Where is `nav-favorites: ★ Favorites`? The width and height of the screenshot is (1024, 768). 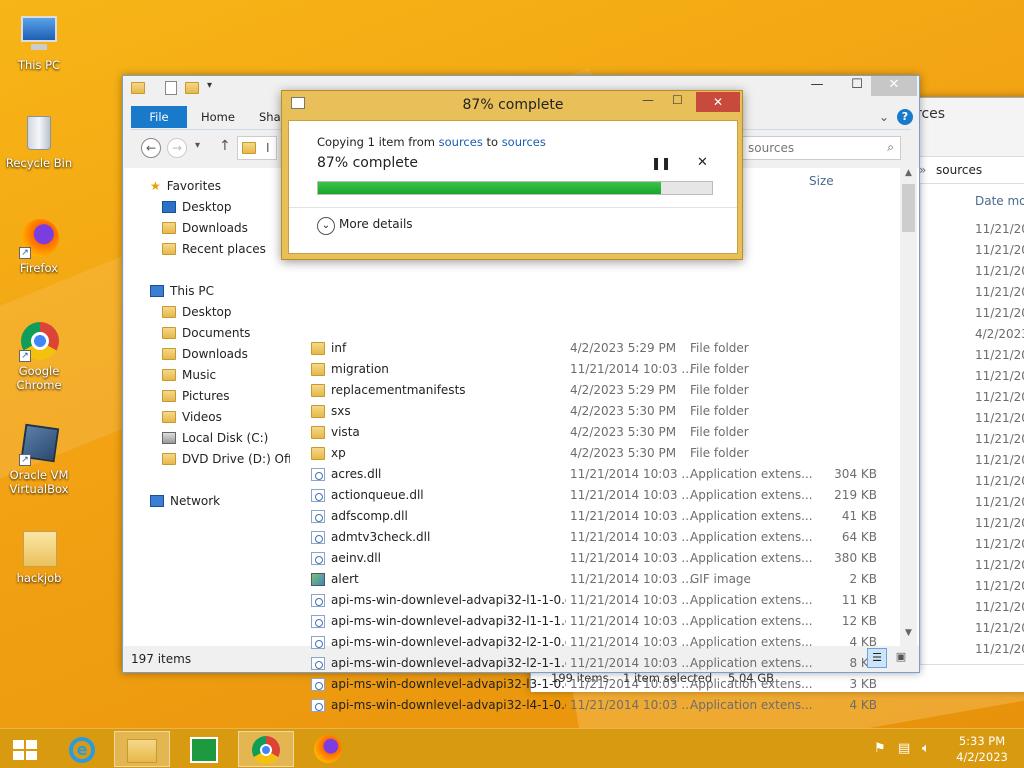 nav-favorites: ★ Favorites is located at coordinates (185, 186).